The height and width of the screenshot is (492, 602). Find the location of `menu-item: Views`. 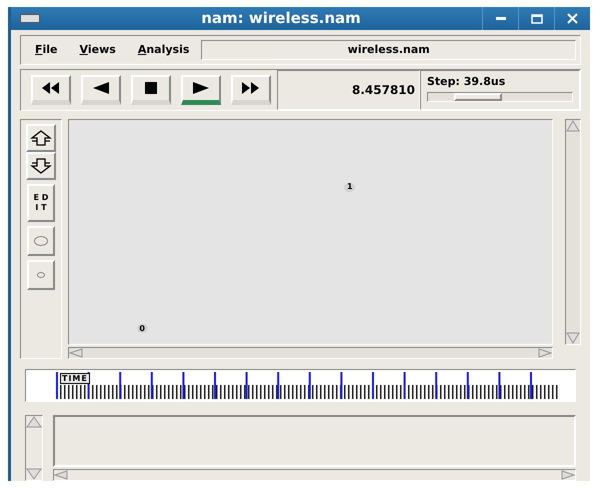

menu-item: Views is located at coordinates (98, 50).